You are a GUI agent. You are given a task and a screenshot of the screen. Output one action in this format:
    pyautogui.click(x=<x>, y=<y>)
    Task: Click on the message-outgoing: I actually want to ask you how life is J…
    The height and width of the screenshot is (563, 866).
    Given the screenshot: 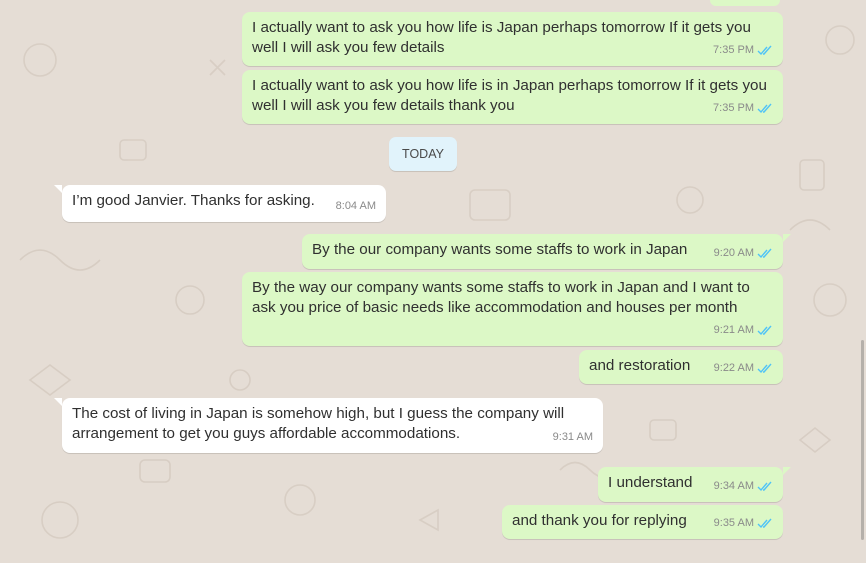 What is the action you would take?
    pyautogui.click(x=512, y=39)
    